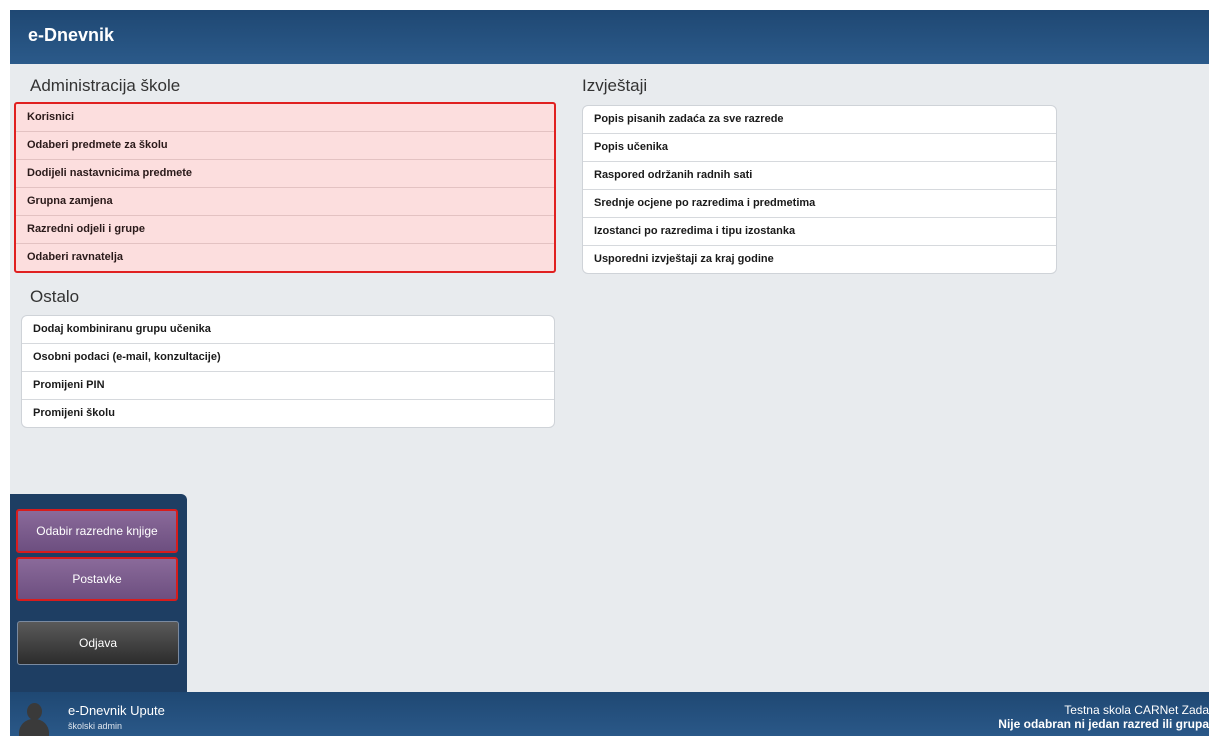  Describe the element at coordinates (55, 296) in the screenshot. I see `ostalo-title: Ostalo` at that location.